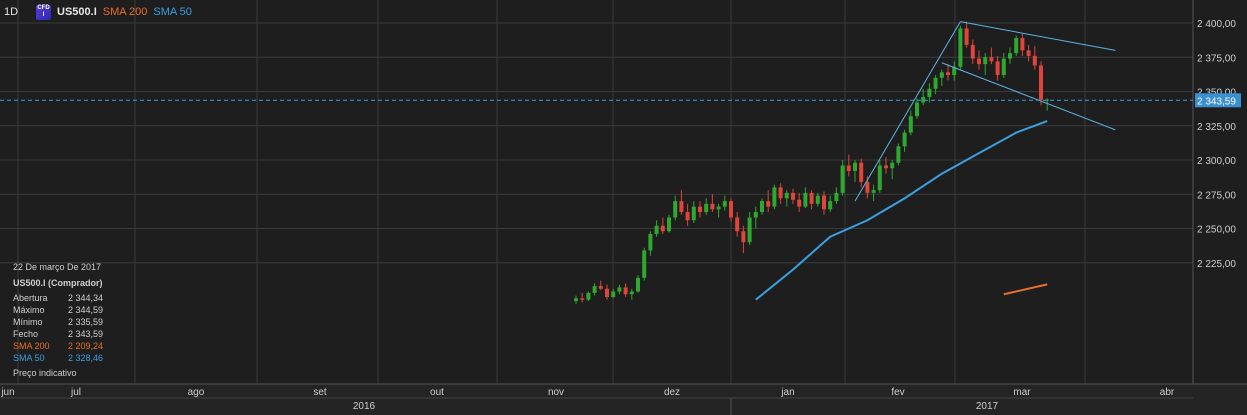 This screenshot has width=1247, height=415. Describe the element at coordinates (125, 12) in the screenshot. I see `sma200-legend: SMA 200` at that location.